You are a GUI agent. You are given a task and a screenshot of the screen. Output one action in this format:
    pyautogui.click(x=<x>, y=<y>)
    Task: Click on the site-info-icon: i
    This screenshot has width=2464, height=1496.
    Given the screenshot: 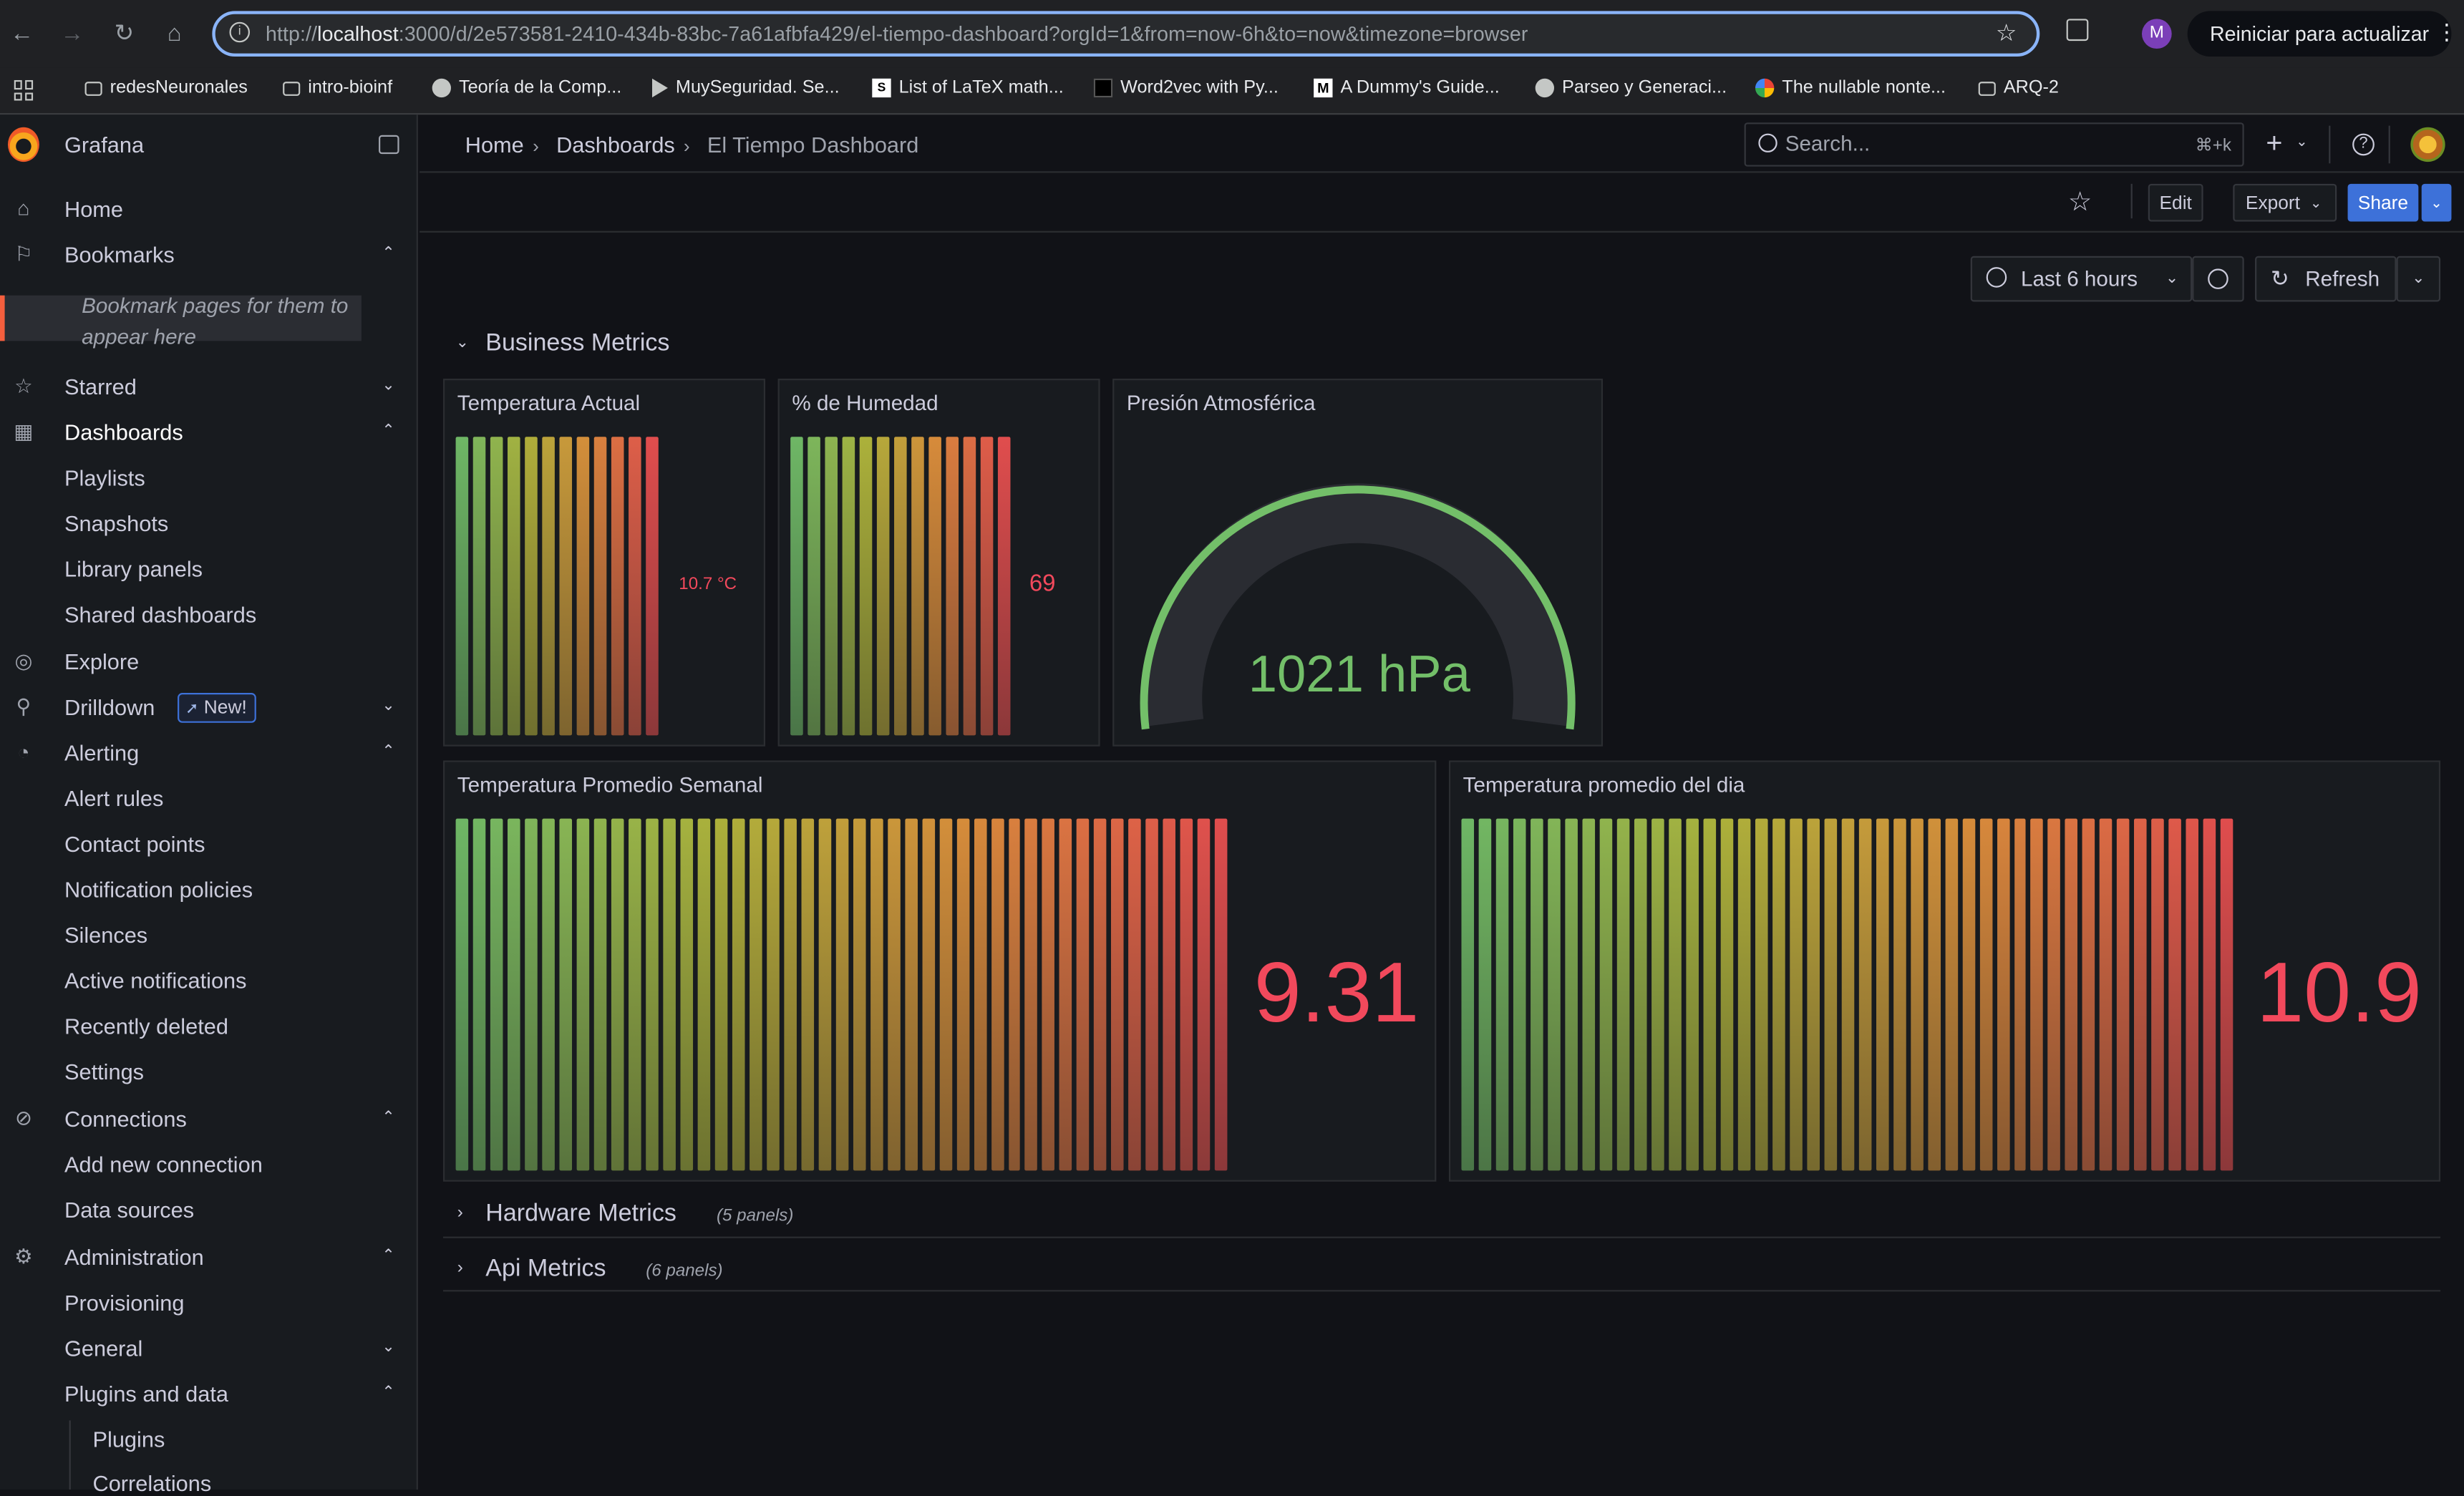 What is the action you would take?
    pyautogui.click(x=240, y=32)
    